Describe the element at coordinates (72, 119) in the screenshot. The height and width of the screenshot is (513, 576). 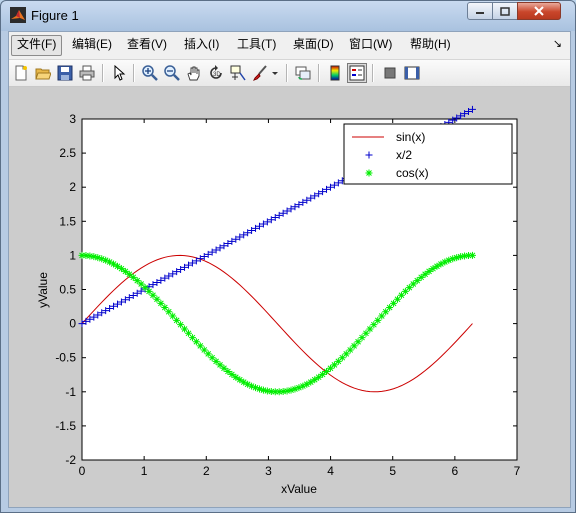
I see `y-tick-label: 3` at that location.